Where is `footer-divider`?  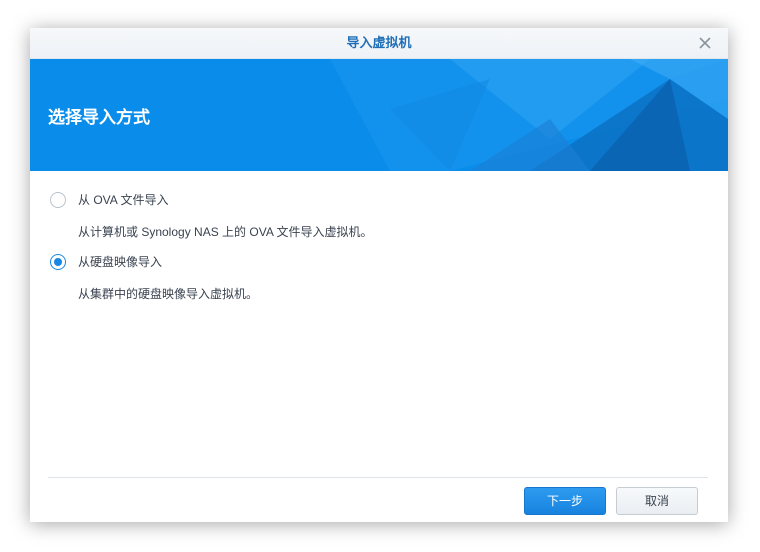
footer-divider is located at coordinates (378, 477).